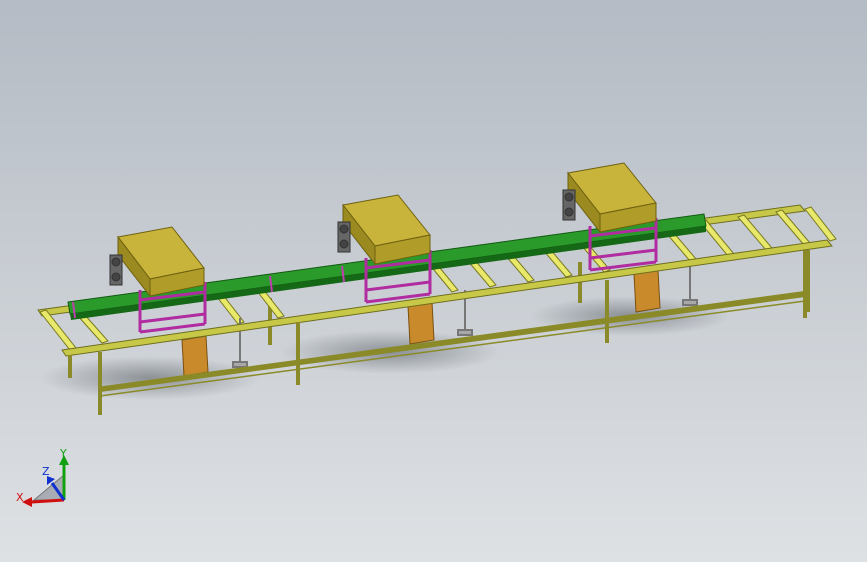  I want to click on y-axis-label: Y, so click(63, 453).